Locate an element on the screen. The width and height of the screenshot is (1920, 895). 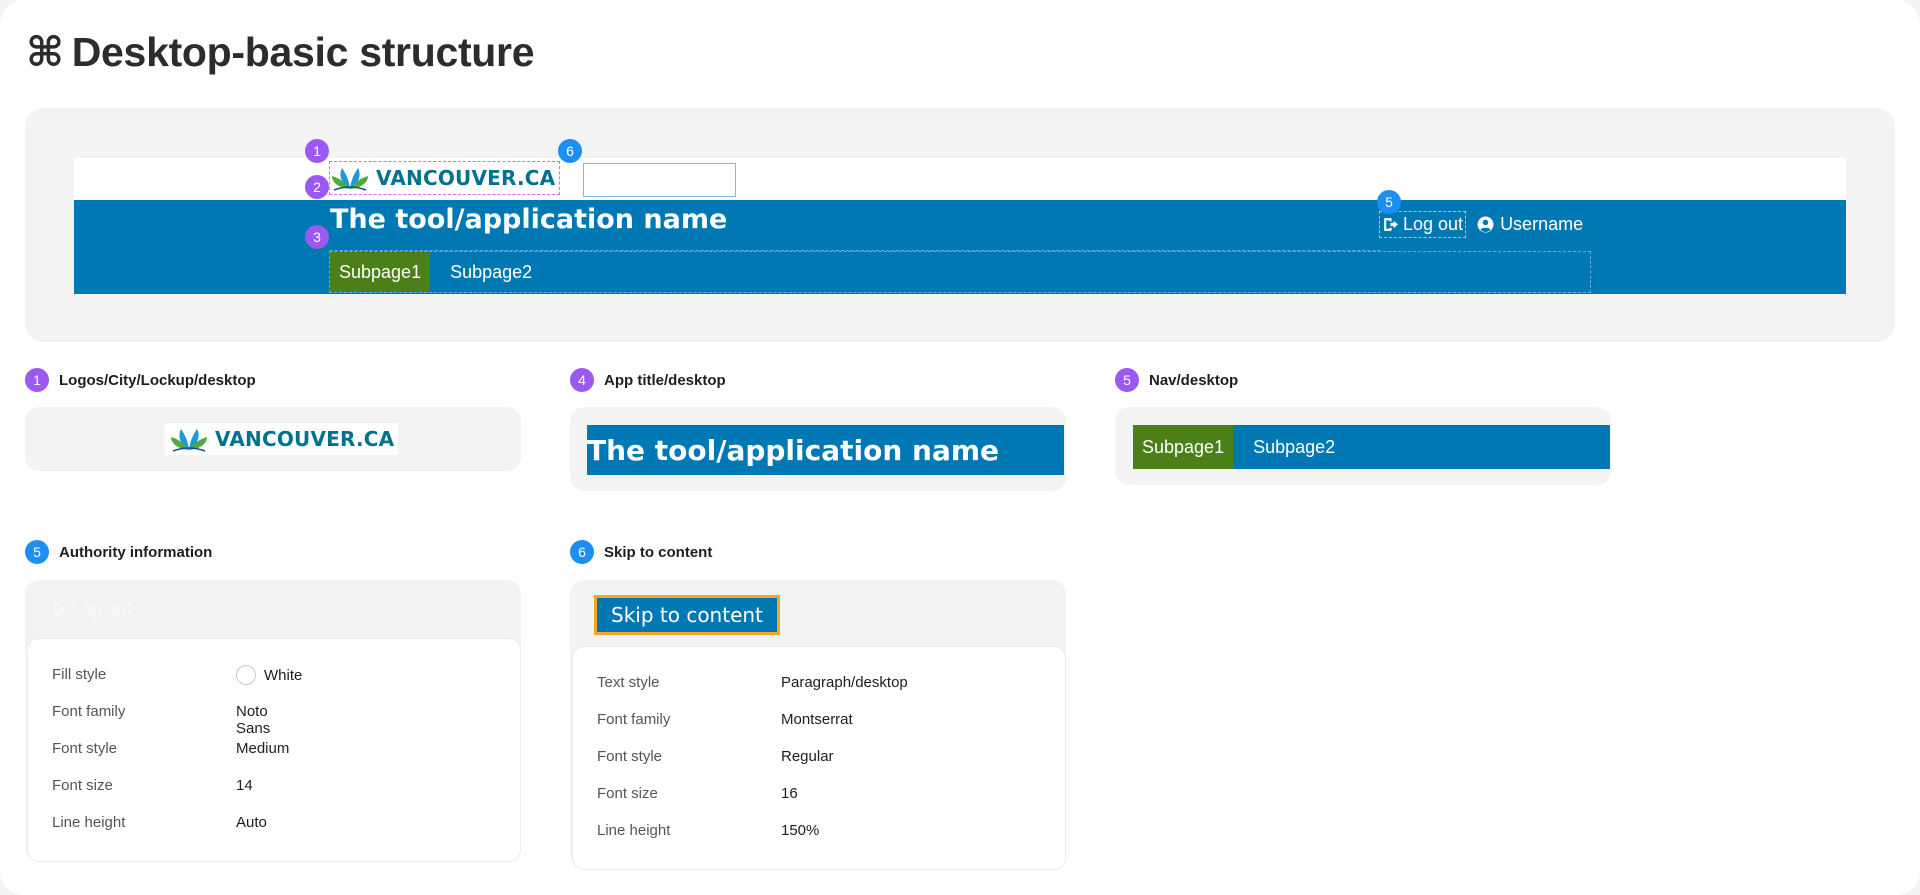
username-display: Username is located at coordinates (1530, 224).